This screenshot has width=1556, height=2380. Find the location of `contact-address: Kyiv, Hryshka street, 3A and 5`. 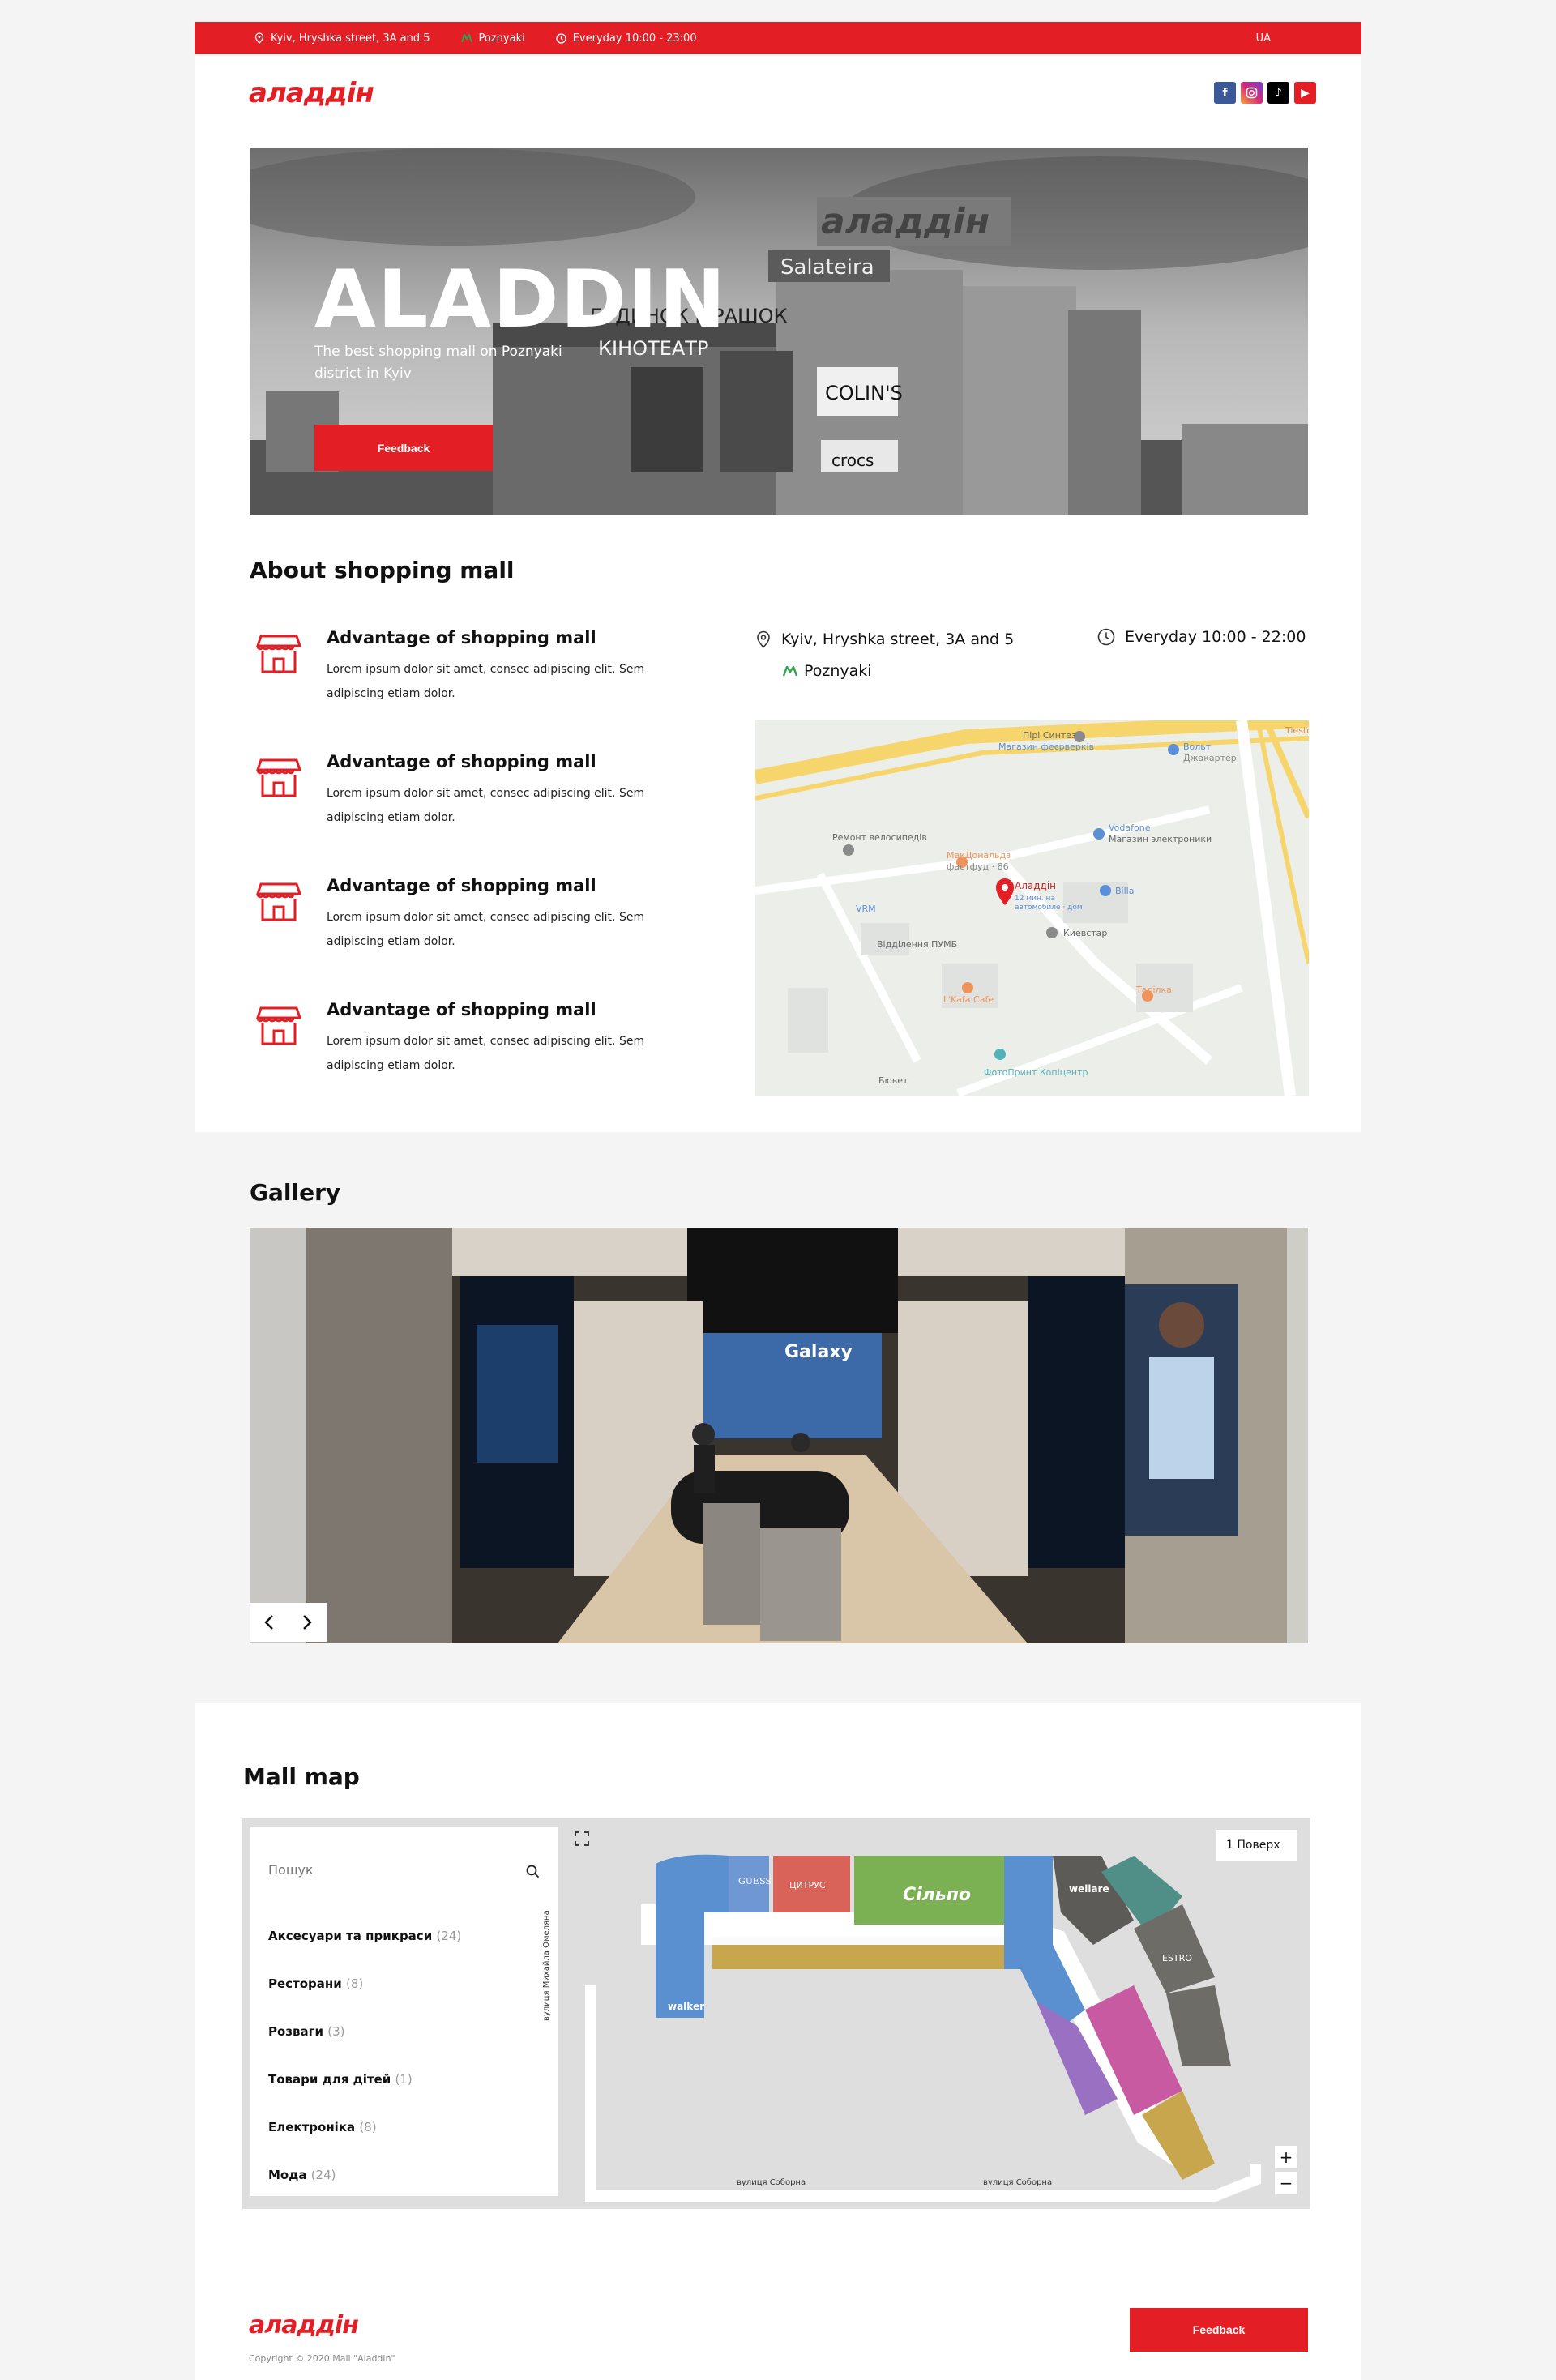

contact-address: Kyiv, Hryshka street, 3A and 5 is located at coordinates (885, 639).